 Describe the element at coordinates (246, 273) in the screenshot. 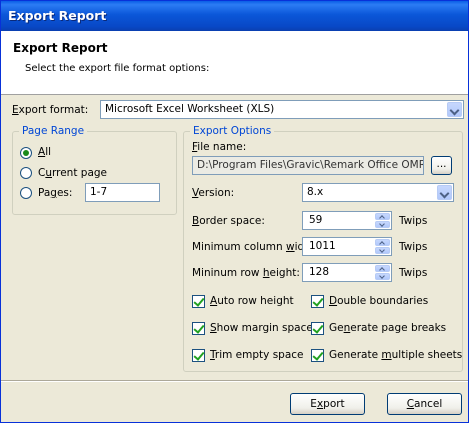

I see `min-row-height-label: Mininum row height:` at that location.